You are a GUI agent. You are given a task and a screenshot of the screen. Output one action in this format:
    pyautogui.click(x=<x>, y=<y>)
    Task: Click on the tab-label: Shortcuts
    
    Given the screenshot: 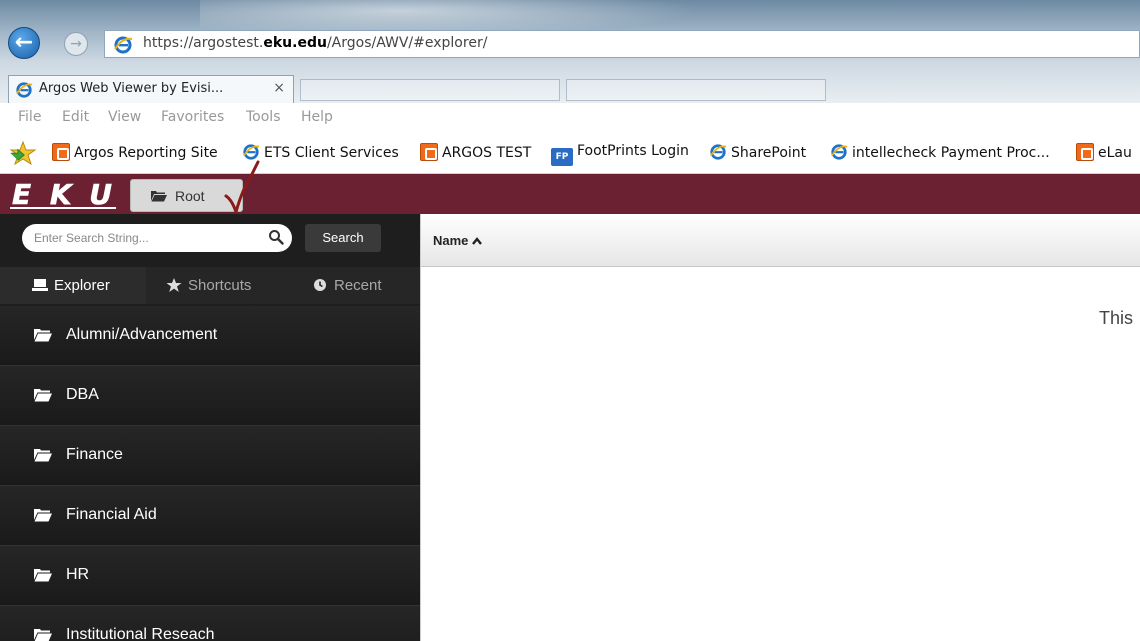 What is the action you would take?
    pyautogui.click(x=220, y=285)
    